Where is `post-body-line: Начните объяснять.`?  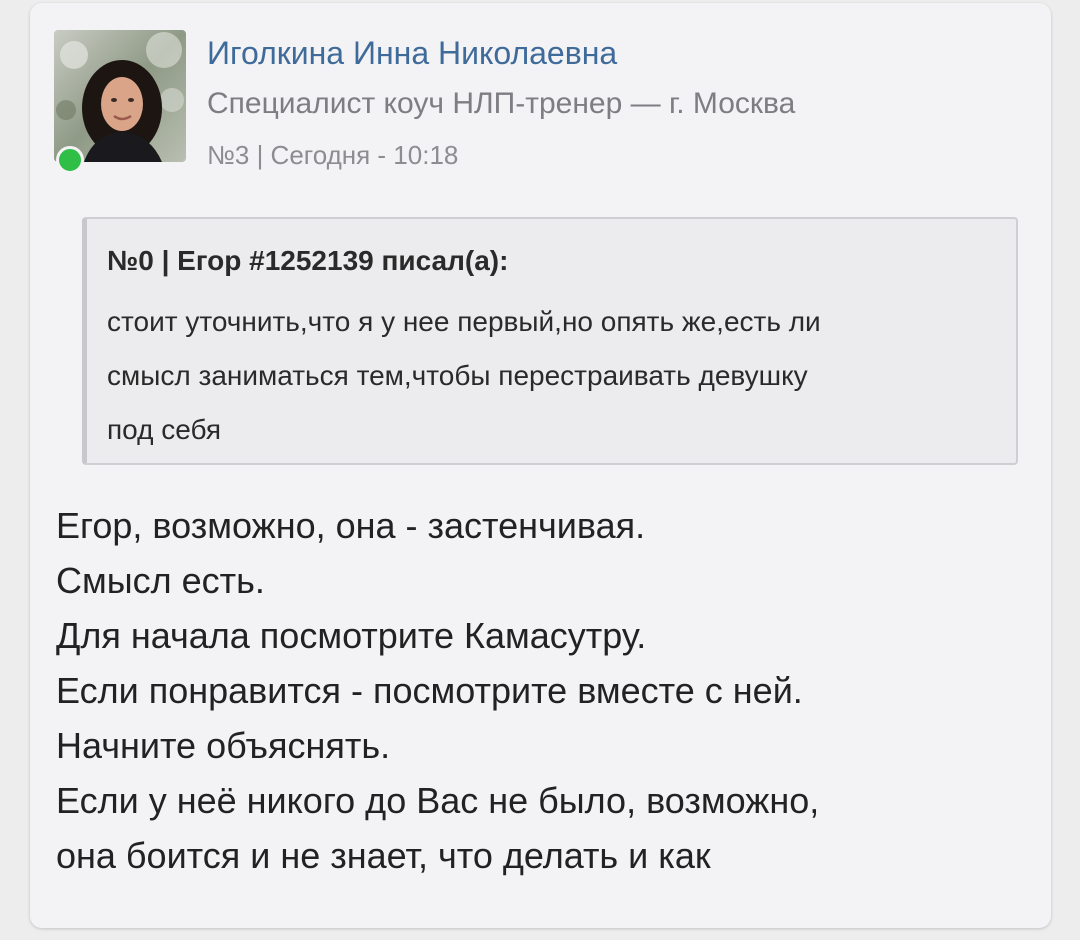 post-body-line: Начните объяснять. is located at coordinates (223, 745).